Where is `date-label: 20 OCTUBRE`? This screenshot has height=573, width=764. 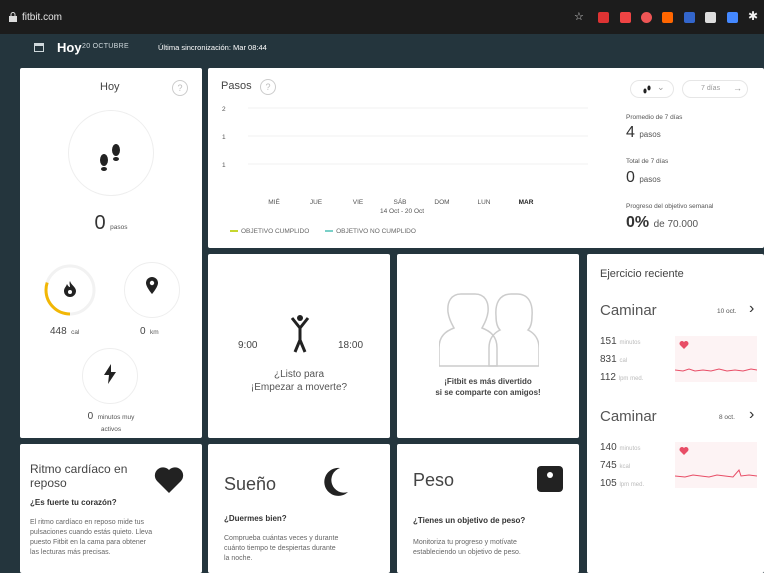 date-label: 20 OCTUBRE is located at coordinates (105, 46).